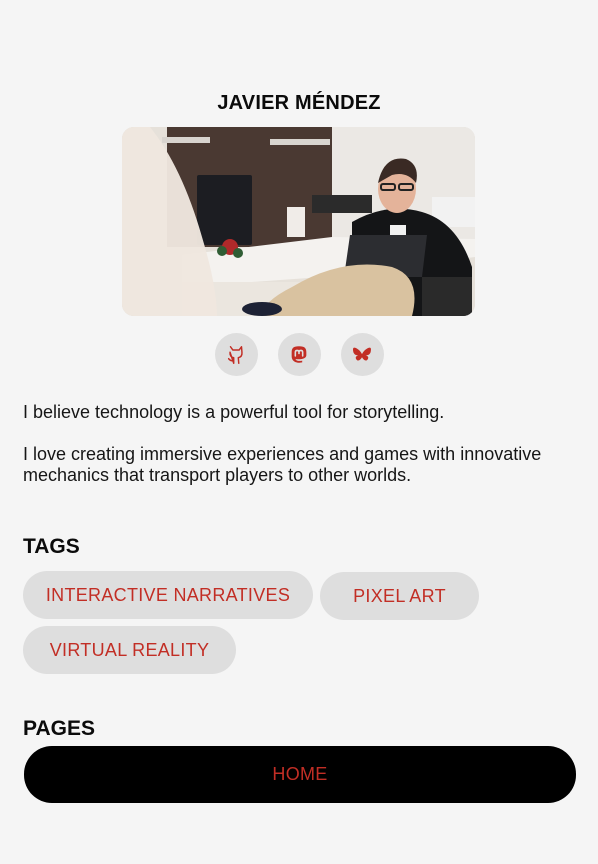  What do you see at coordinates (51, 546) in the screenshot?
I see `tags-heading: TAGS` at bounding box center [51, 546].